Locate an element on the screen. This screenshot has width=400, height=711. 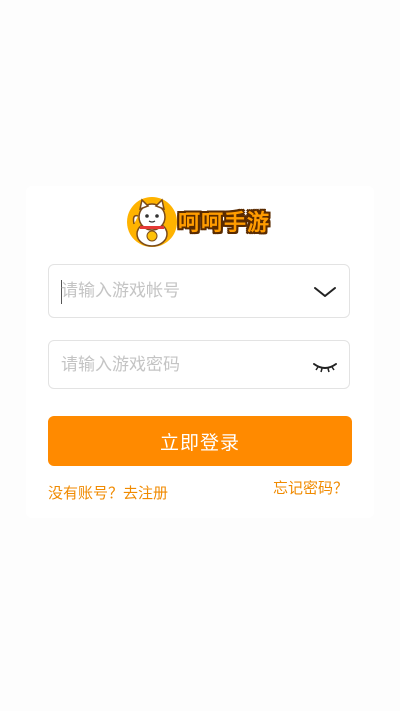
forgot-password-link: 忘记密码？ is located at coordinates (310, 487).